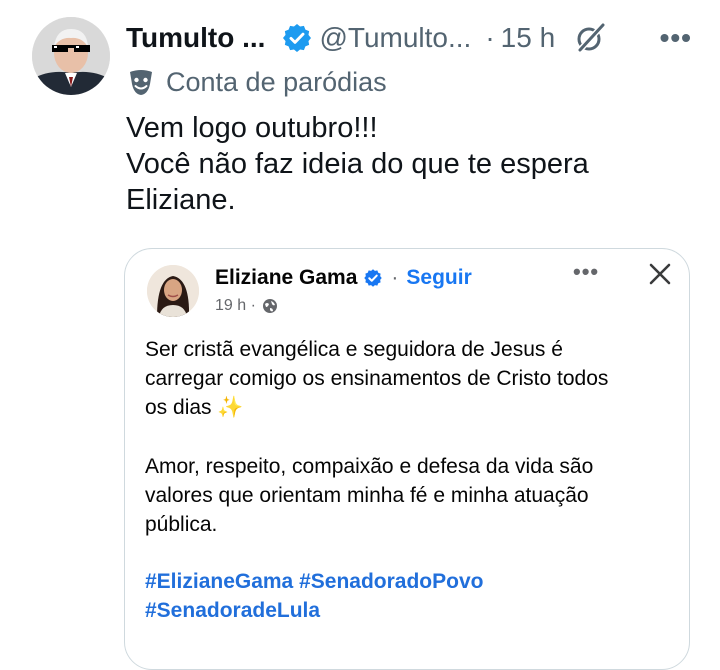  I want to click on hashtag-line: #SenadoradeLula, so click(233, 610).